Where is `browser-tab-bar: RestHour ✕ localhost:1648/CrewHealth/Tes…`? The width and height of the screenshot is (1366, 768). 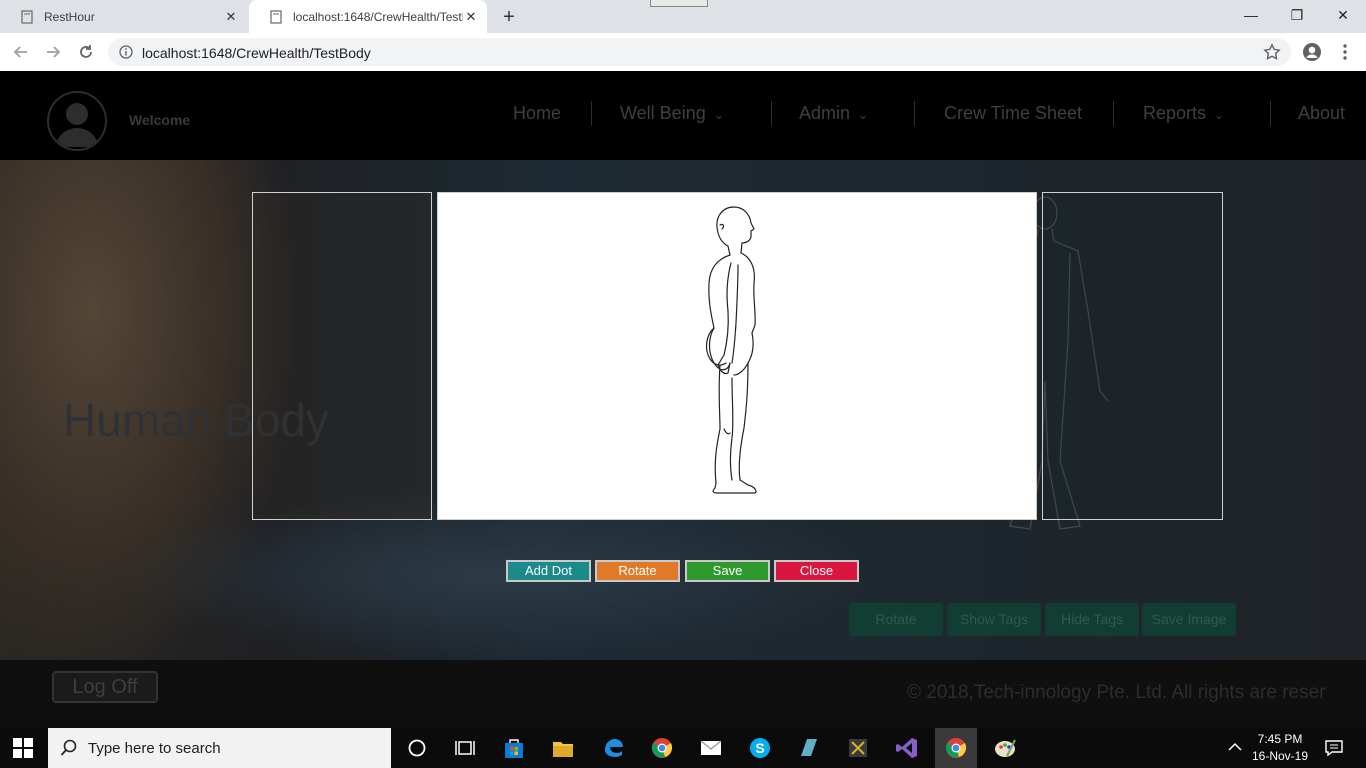 browser-tab-bar: RestHour ✕ localhost:1648/CrewHealth/Tes… is located at coordinates (683, 16).